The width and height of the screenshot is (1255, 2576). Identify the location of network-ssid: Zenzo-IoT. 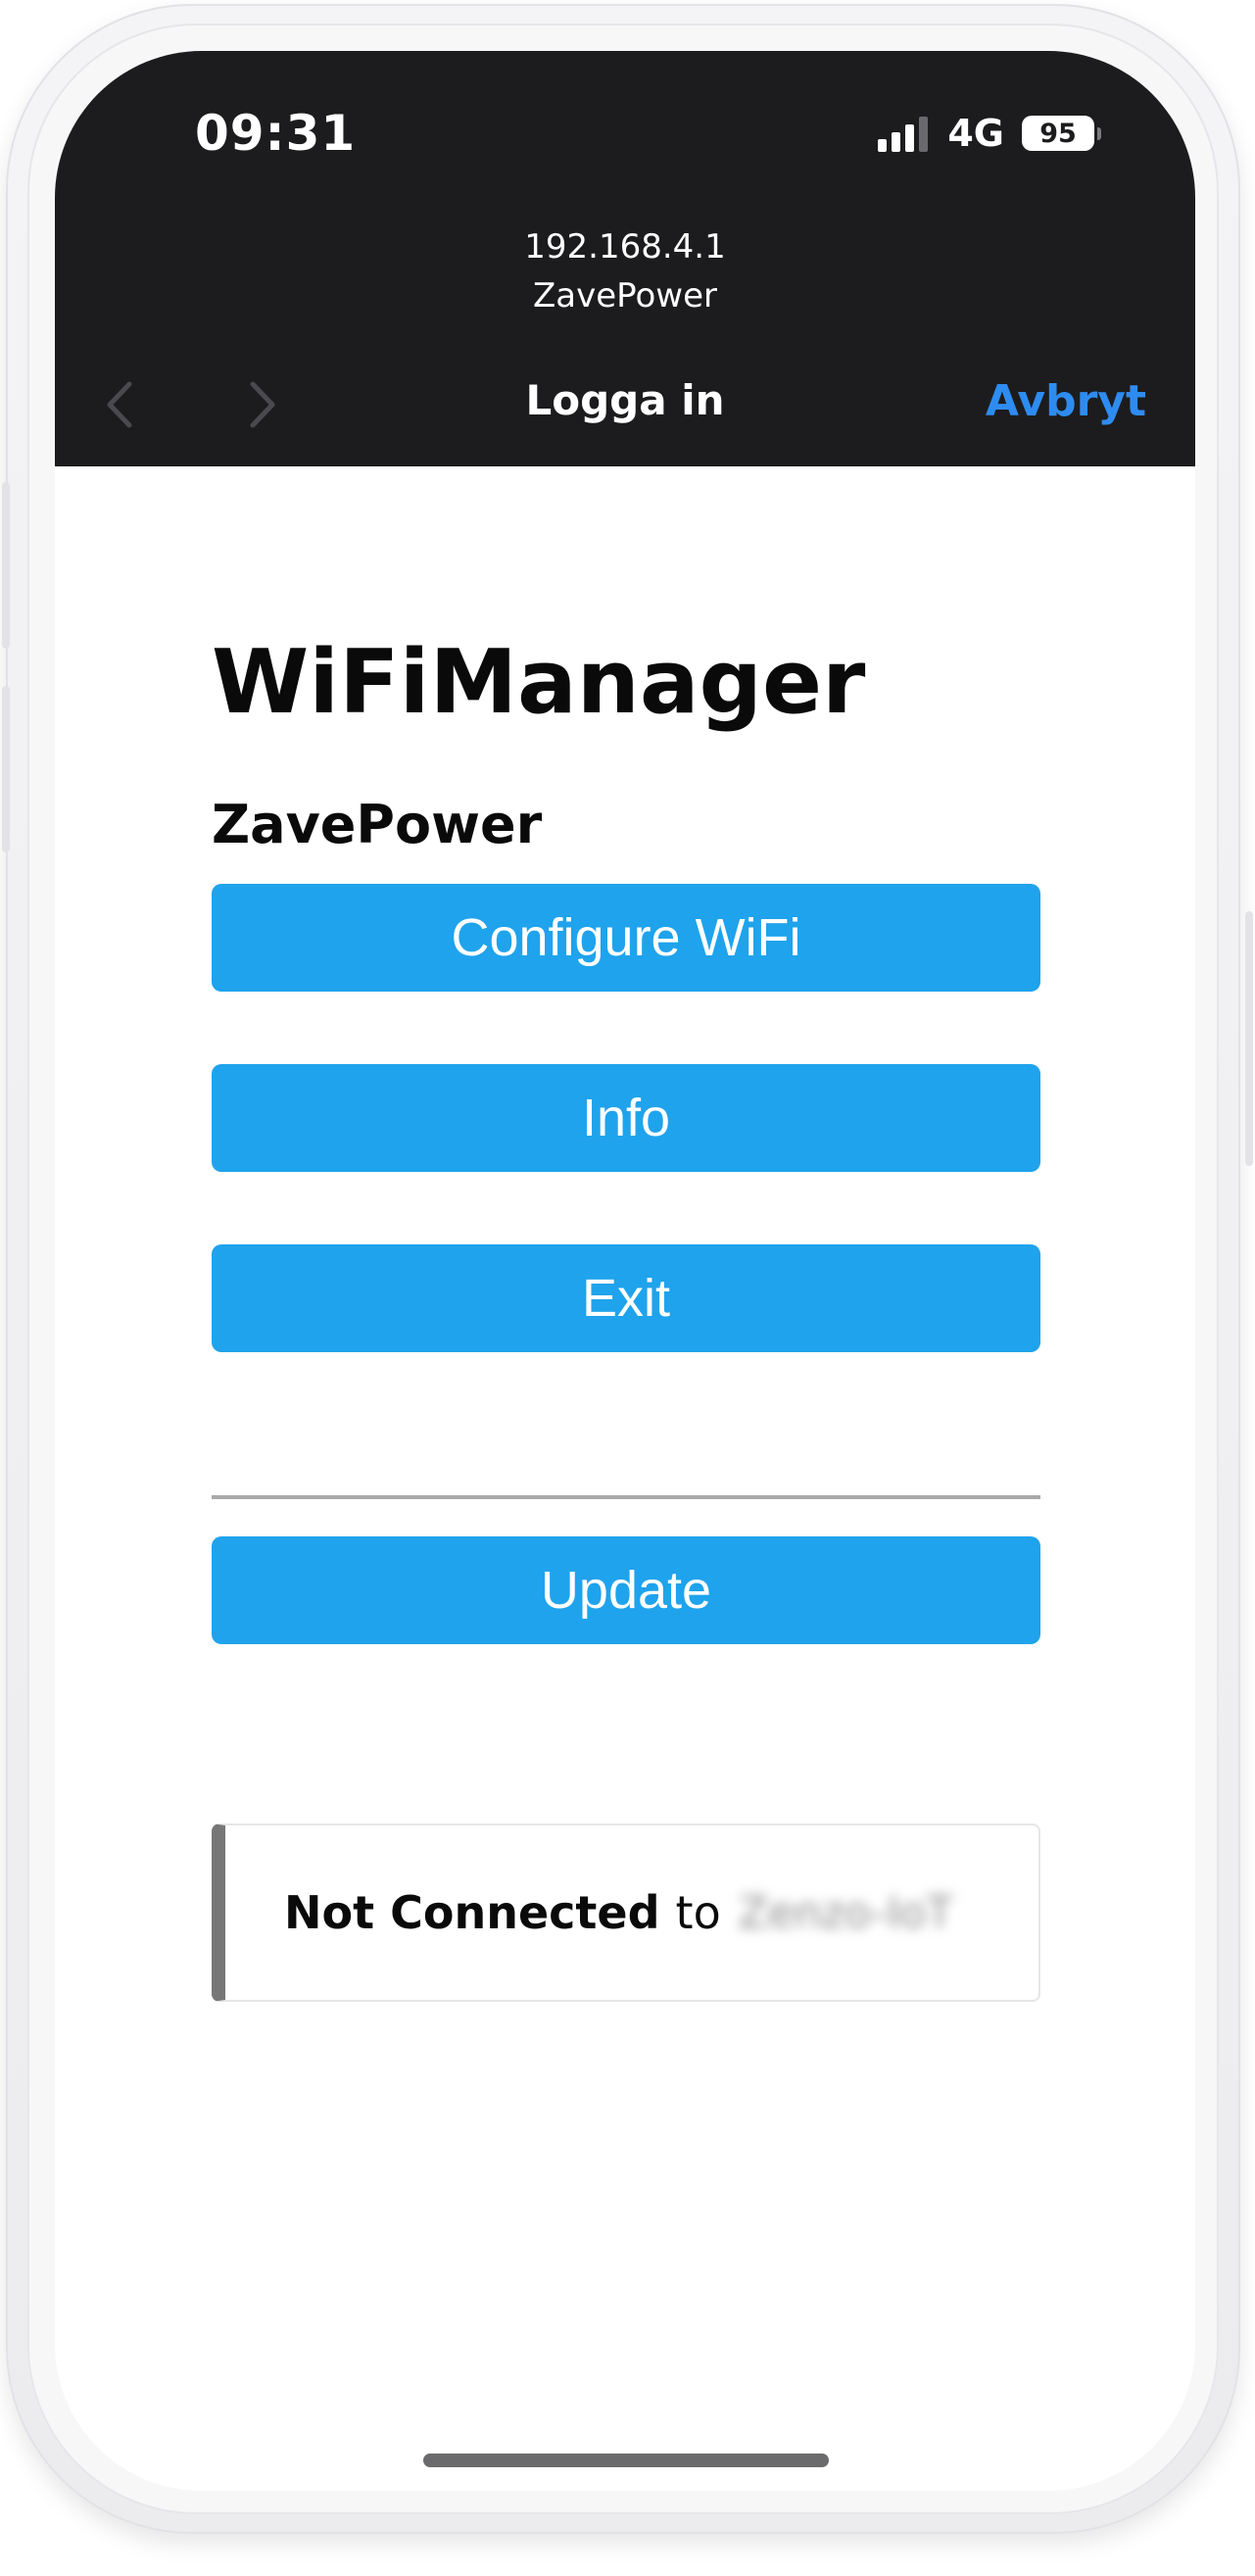
(845, 1912).